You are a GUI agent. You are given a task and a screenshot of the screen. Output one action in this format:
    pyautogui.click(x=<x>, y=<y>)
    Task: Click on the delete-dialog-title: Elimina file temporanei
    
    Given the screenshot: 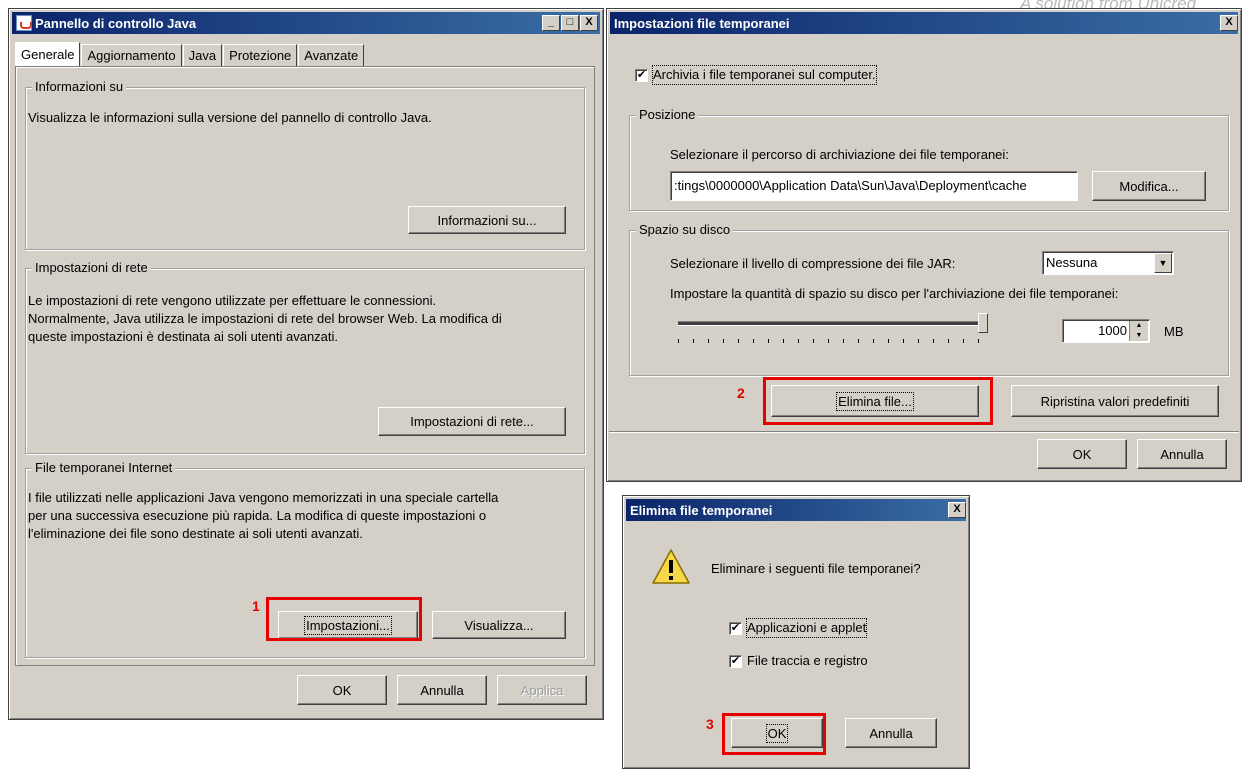 What is the action you would take?
    pyautogui.click(x=701, y=510)
    